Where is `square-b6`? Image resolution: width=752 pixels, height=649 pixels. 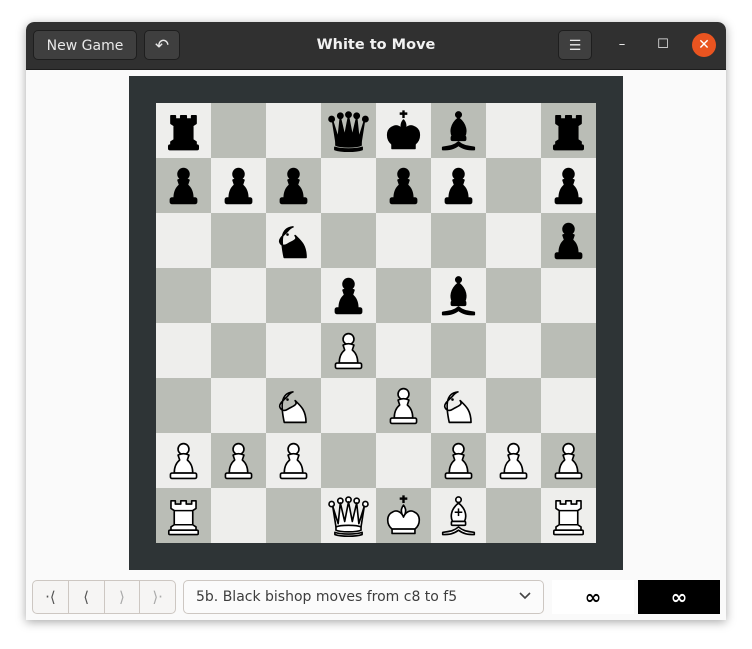 square-b6 is located at coordinates (238, 240).